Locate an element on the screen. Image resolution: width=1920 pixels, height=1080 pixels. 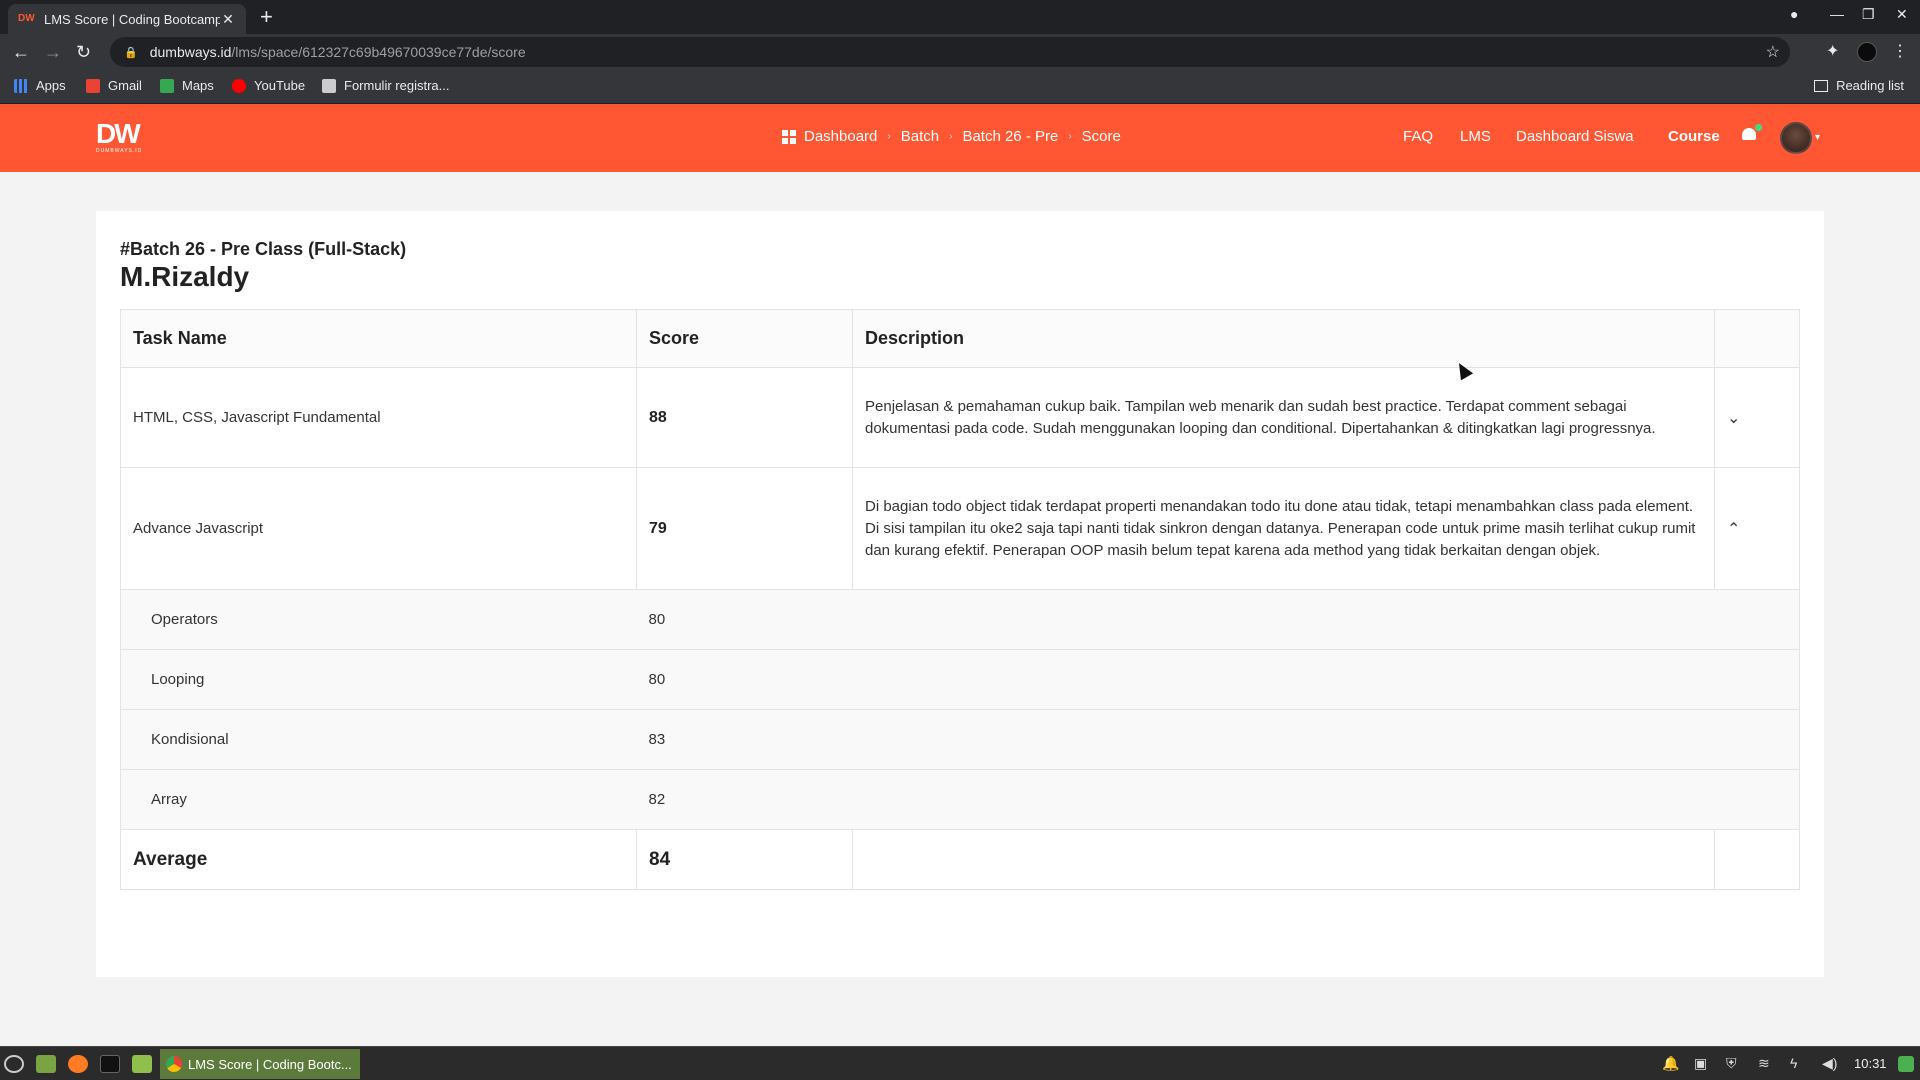
bookmark-apps: Apps is located at coordinates (40, 85).